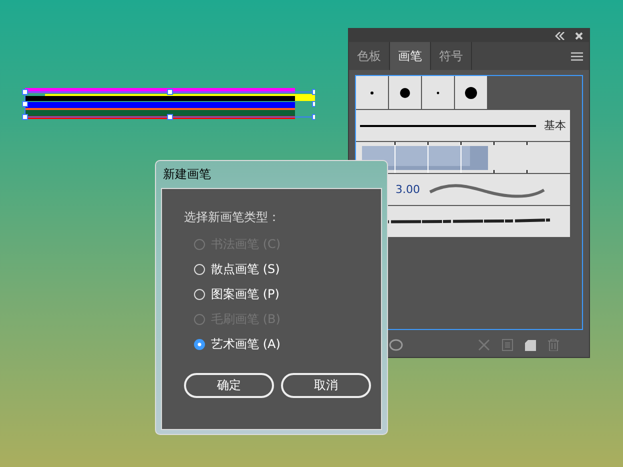 This screenshot has height=467, width=623. Describe the element at coordinates (560, 36) in the screenshot. I see `collapse-icon` at that location.